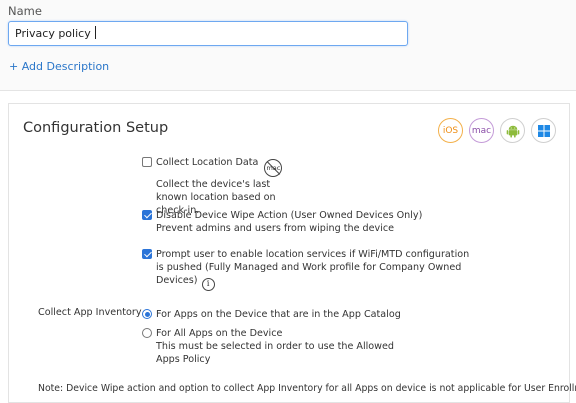 The image size is (576, 403). What do you see at coordinates (273, 168) in the screenshot?
I see `mac-not-supported-icon: mac` at bounding box center [273, 168].